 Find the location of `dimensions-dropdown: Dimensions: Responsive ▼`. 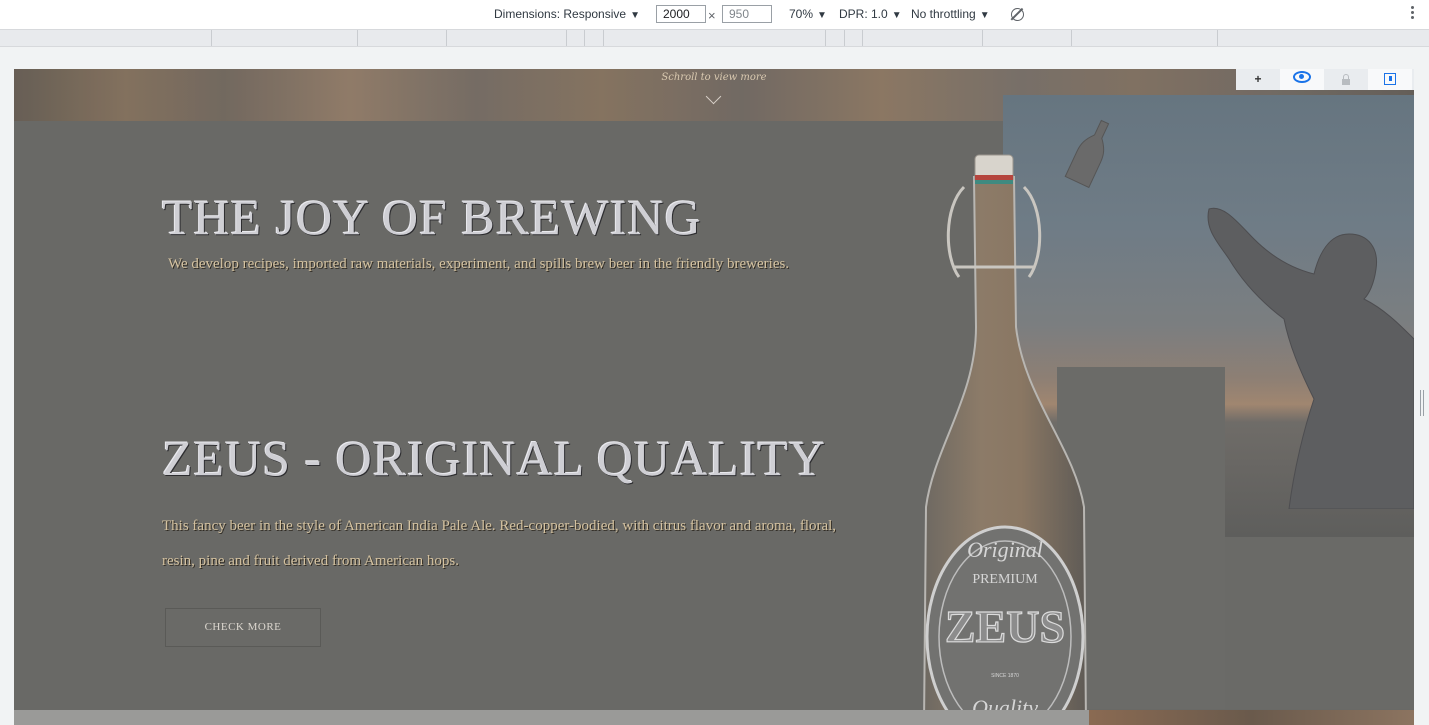

dimensions-dropdown: Dimensions: Responsive ▼ is located at coordinates (567, 14).